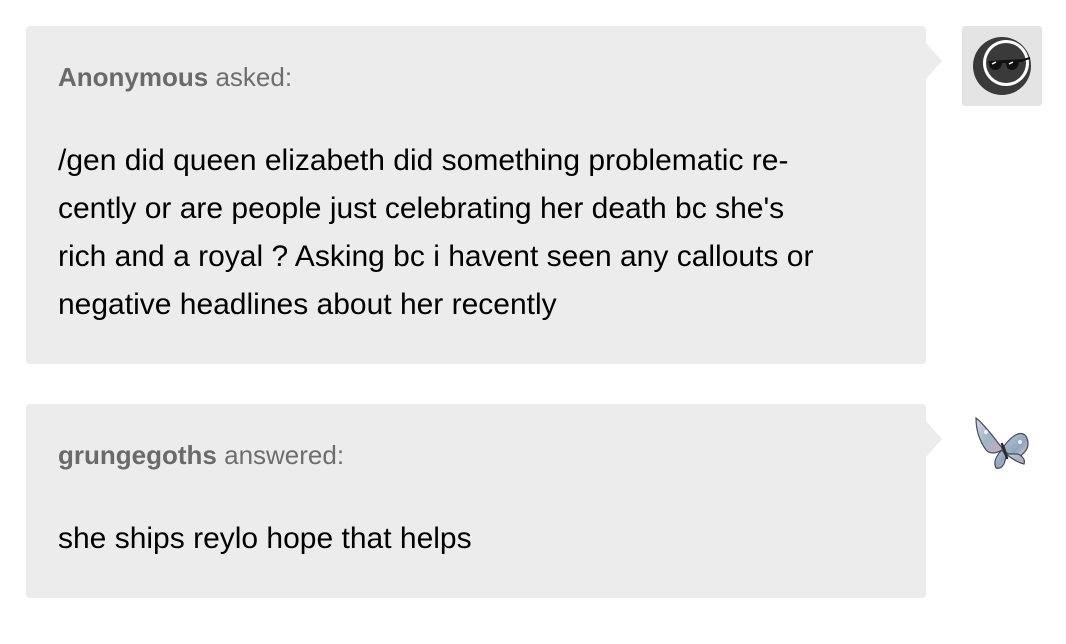 The image size is (1066, 644). What do you see at coordinates (137, 455) in the screenshot?
I see `answerer-name: grungegoths` at bounding box center [137, 455].